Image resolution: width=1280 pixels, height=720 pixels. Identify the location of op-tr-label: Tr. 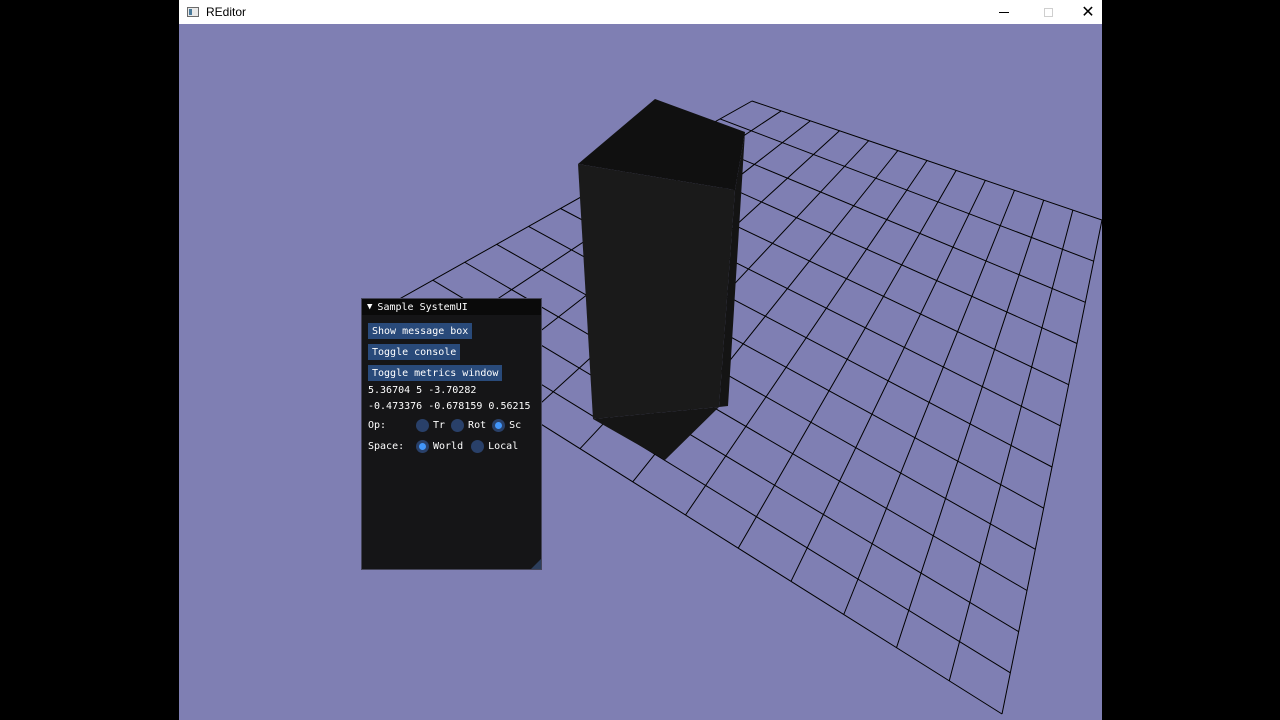
(439, 425).